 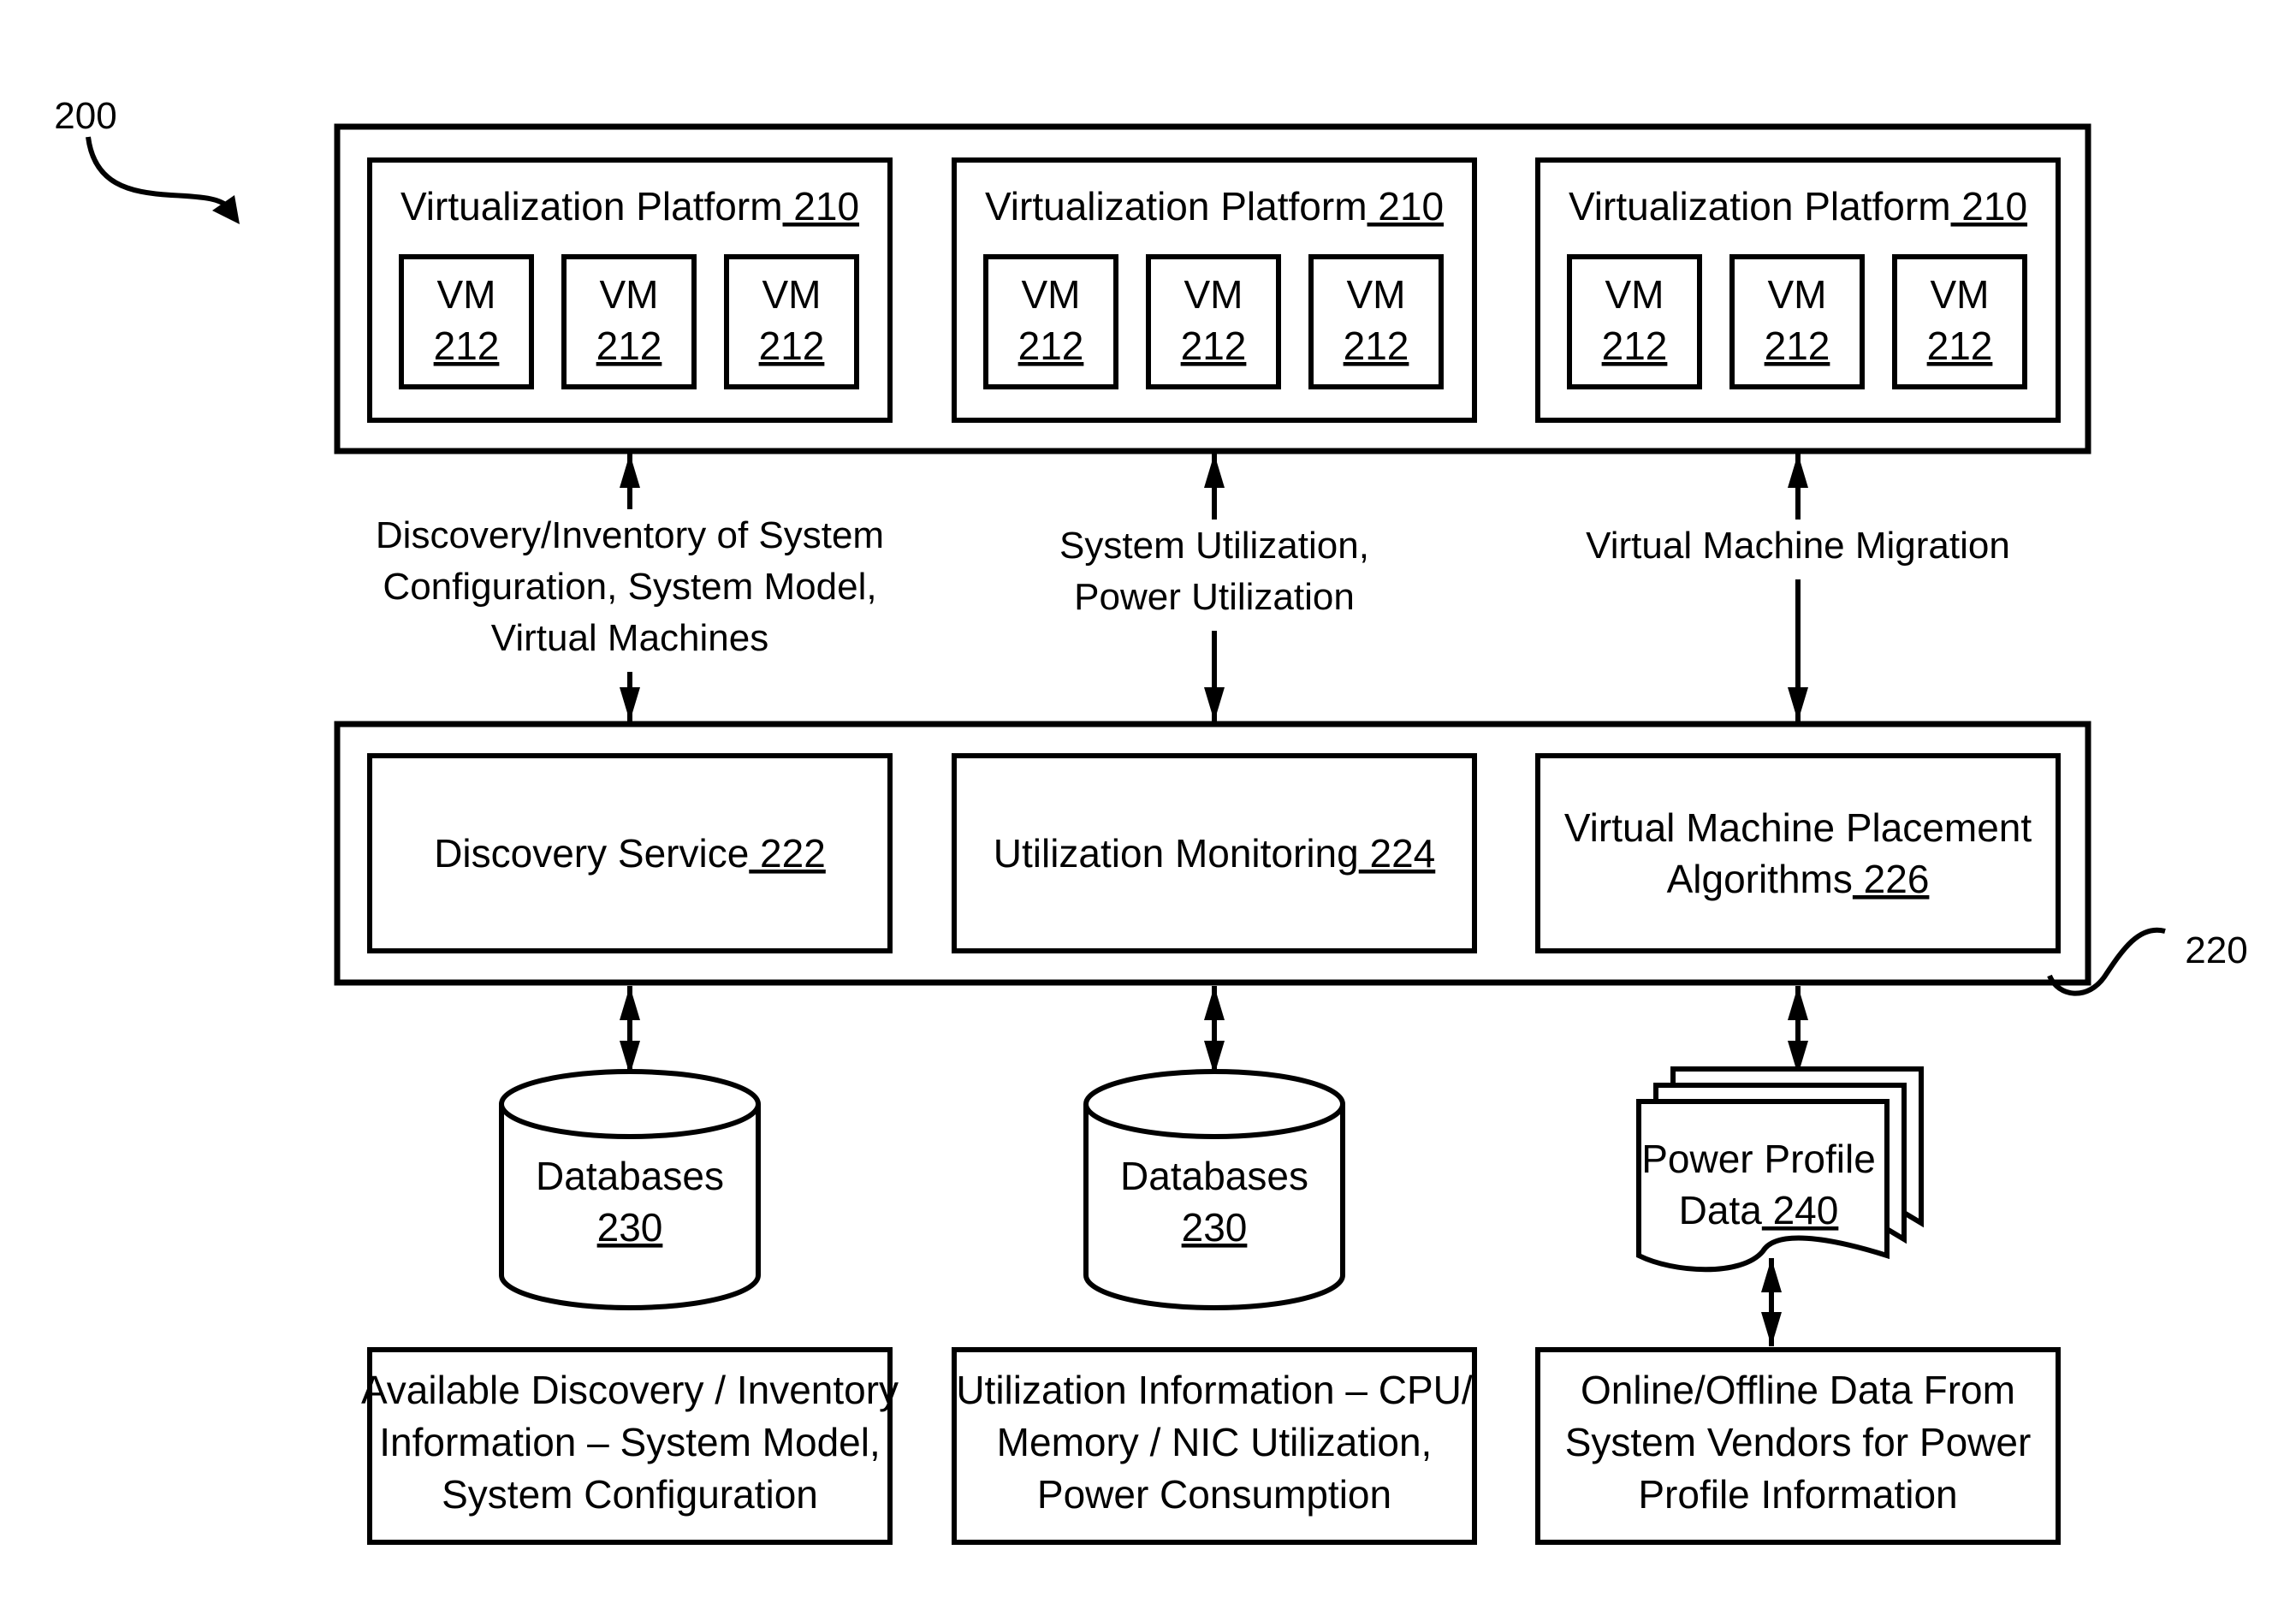 I want to click on power-profile-label: Power Profile, so click(x=1759, y=1159).